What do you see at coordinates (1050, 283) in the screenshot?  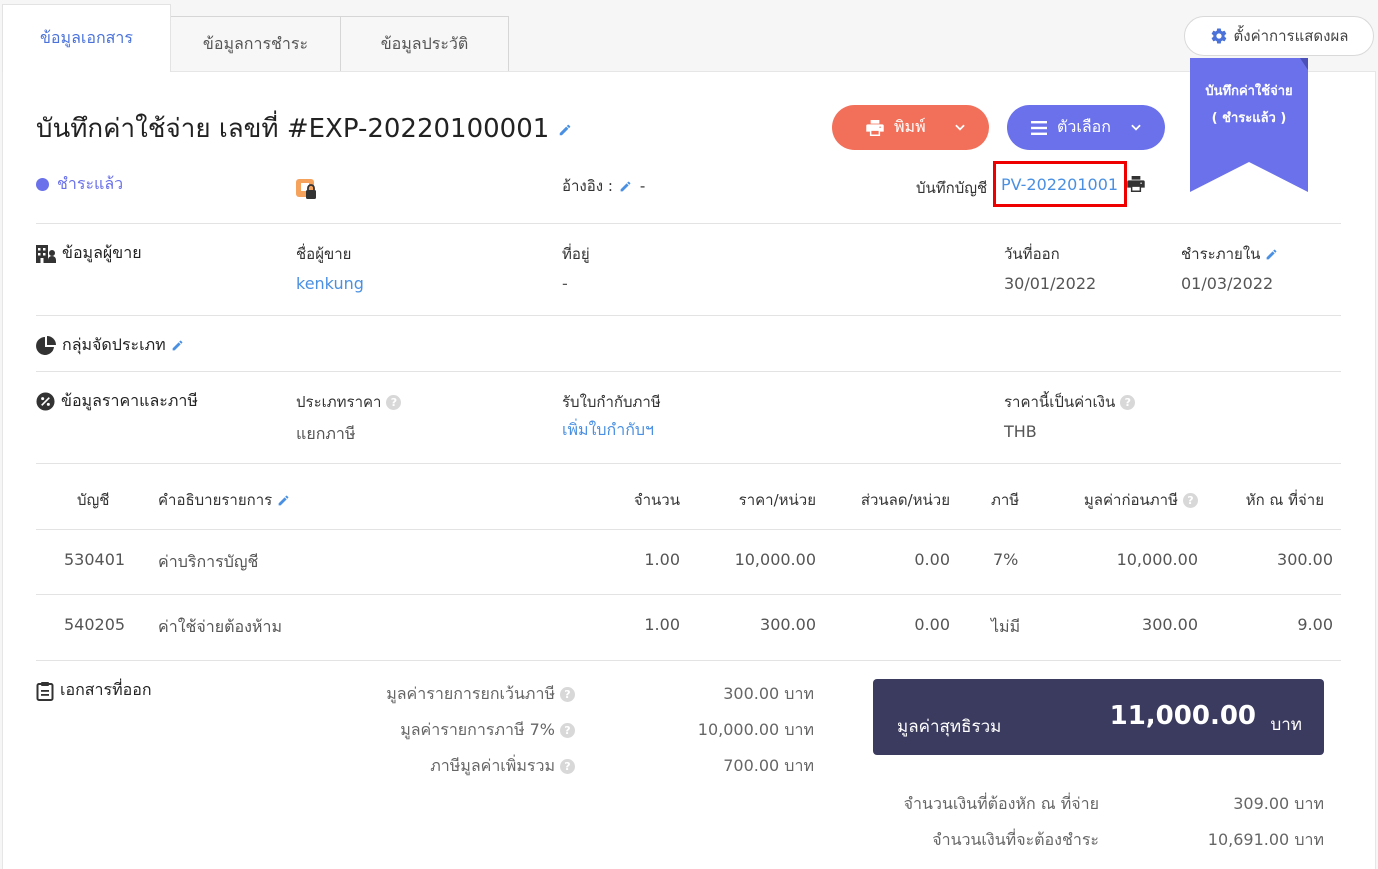 I see `issue-date-value: 30/01/2022` at bounding box center [1050, 283].